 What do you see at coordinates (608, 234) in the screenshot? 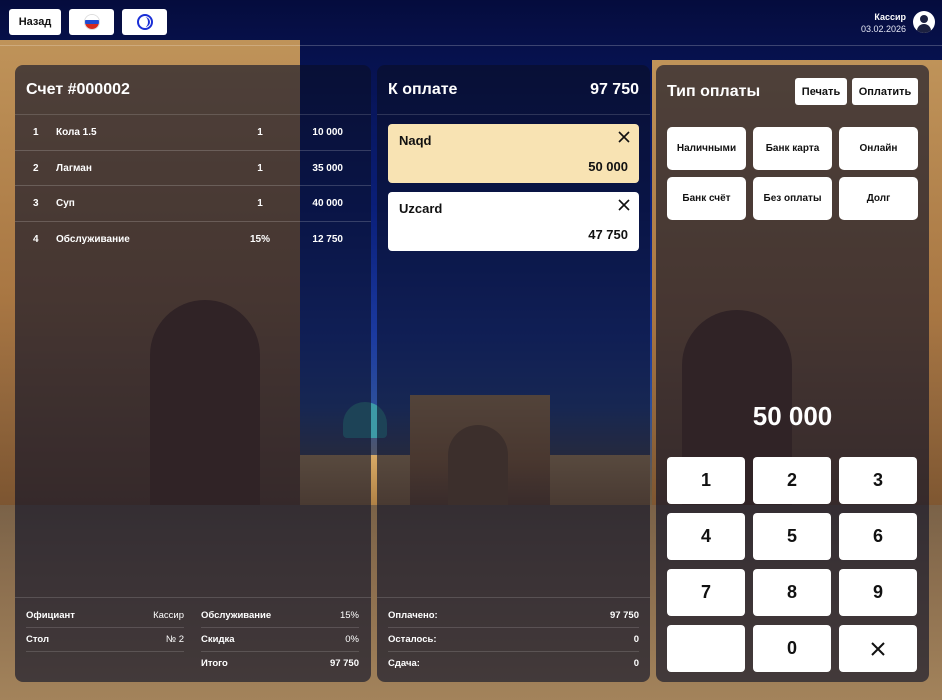
I see `payment-entry-amount: 47 750` at bounding box center [608, 234].